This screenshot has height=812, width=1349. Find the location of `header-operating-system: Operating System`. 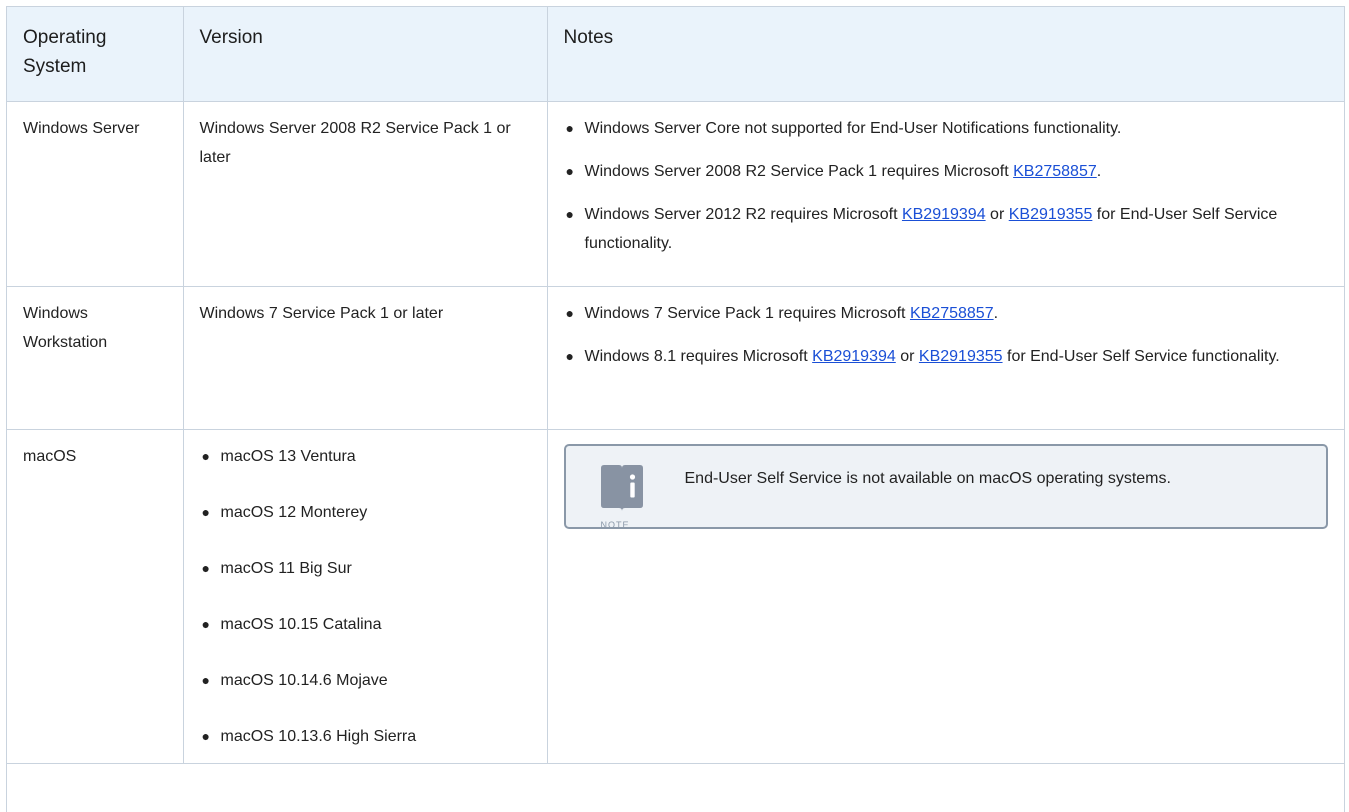

header-operating-system: Operating System is located at coordinates (95, 54).